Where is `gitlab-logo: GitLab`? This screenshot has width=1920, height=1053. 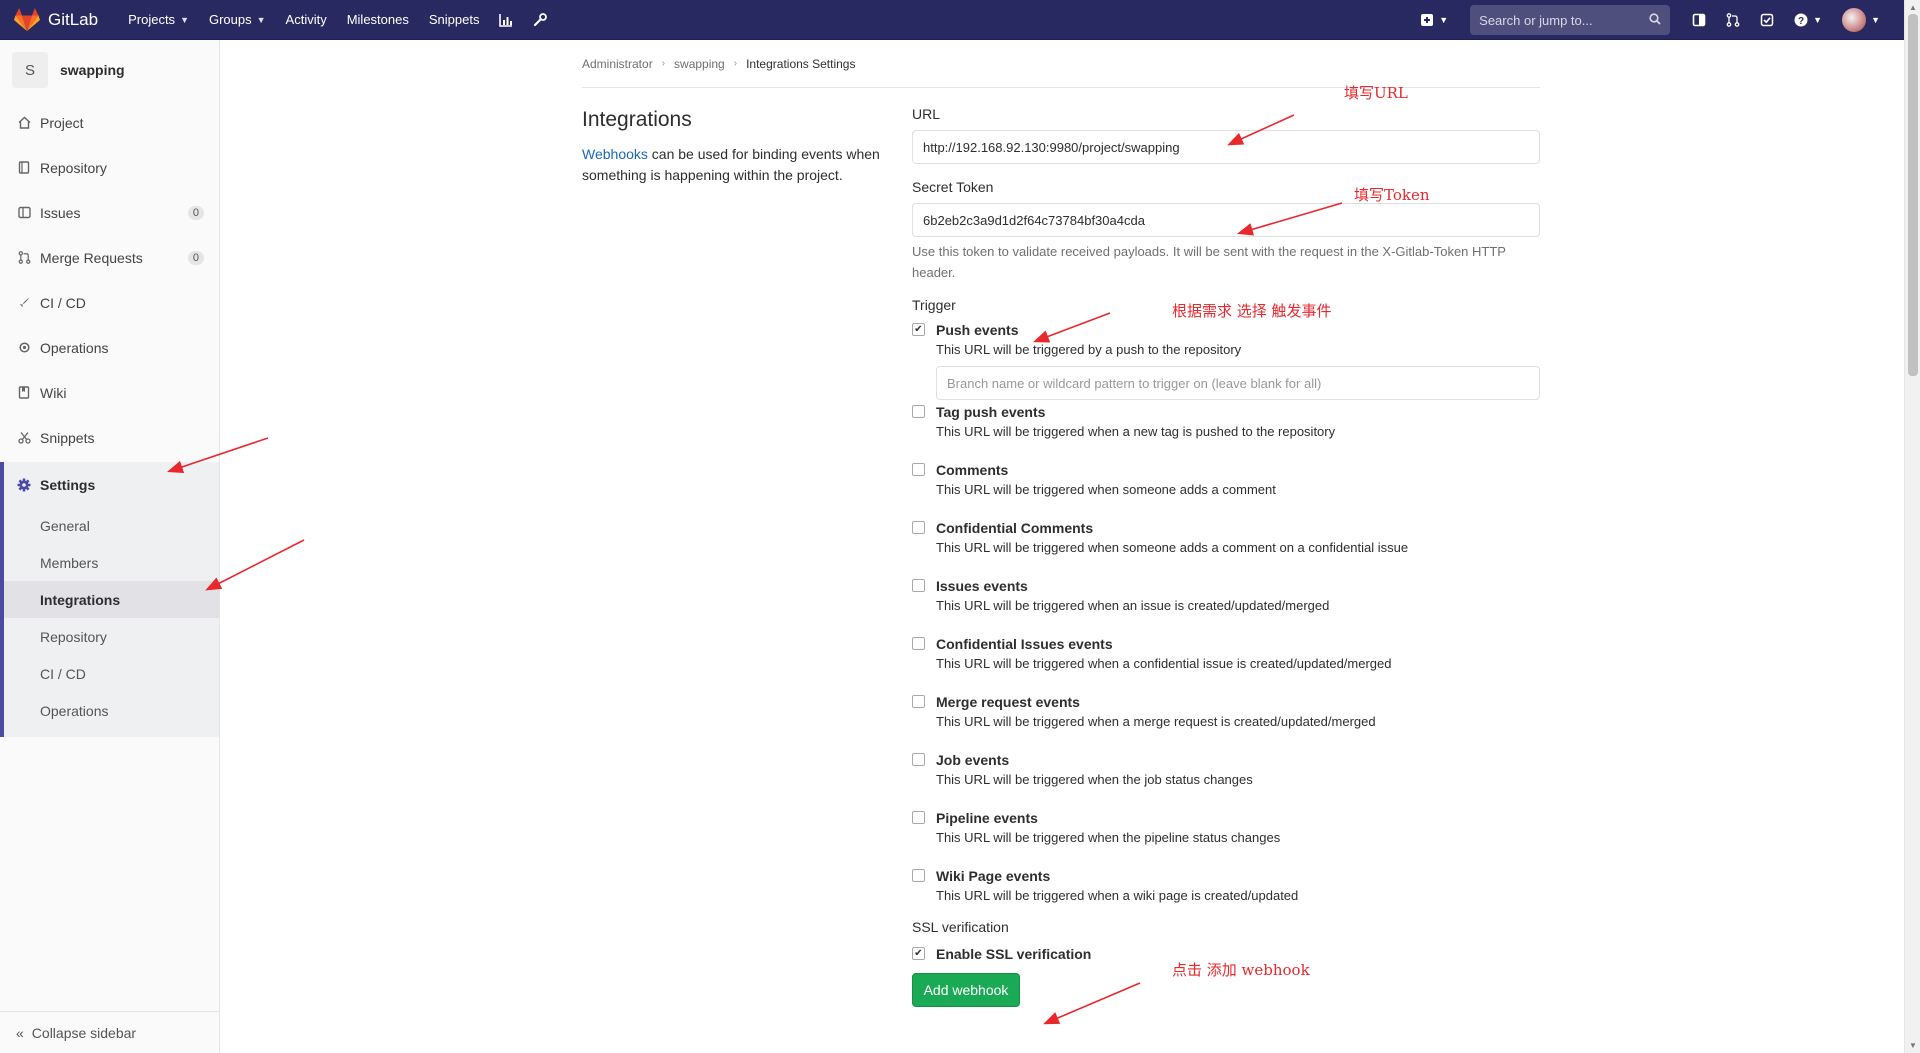 gitlab-logo: GitLab is located at coordinates (56, 19).